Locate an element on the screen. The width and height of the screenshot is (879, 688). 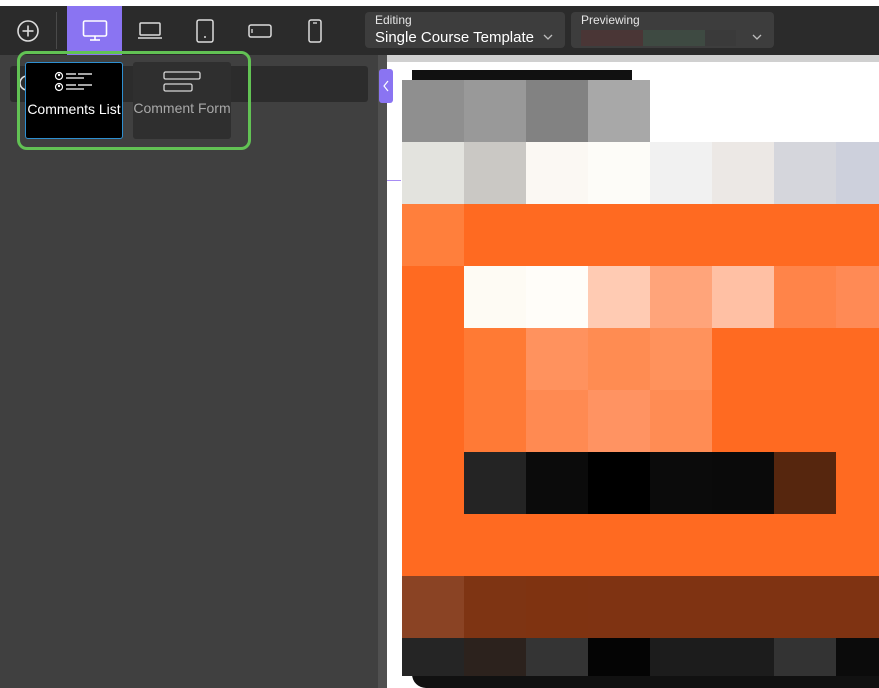
collapse-sidebar-button is located at coordinates (386, 86).